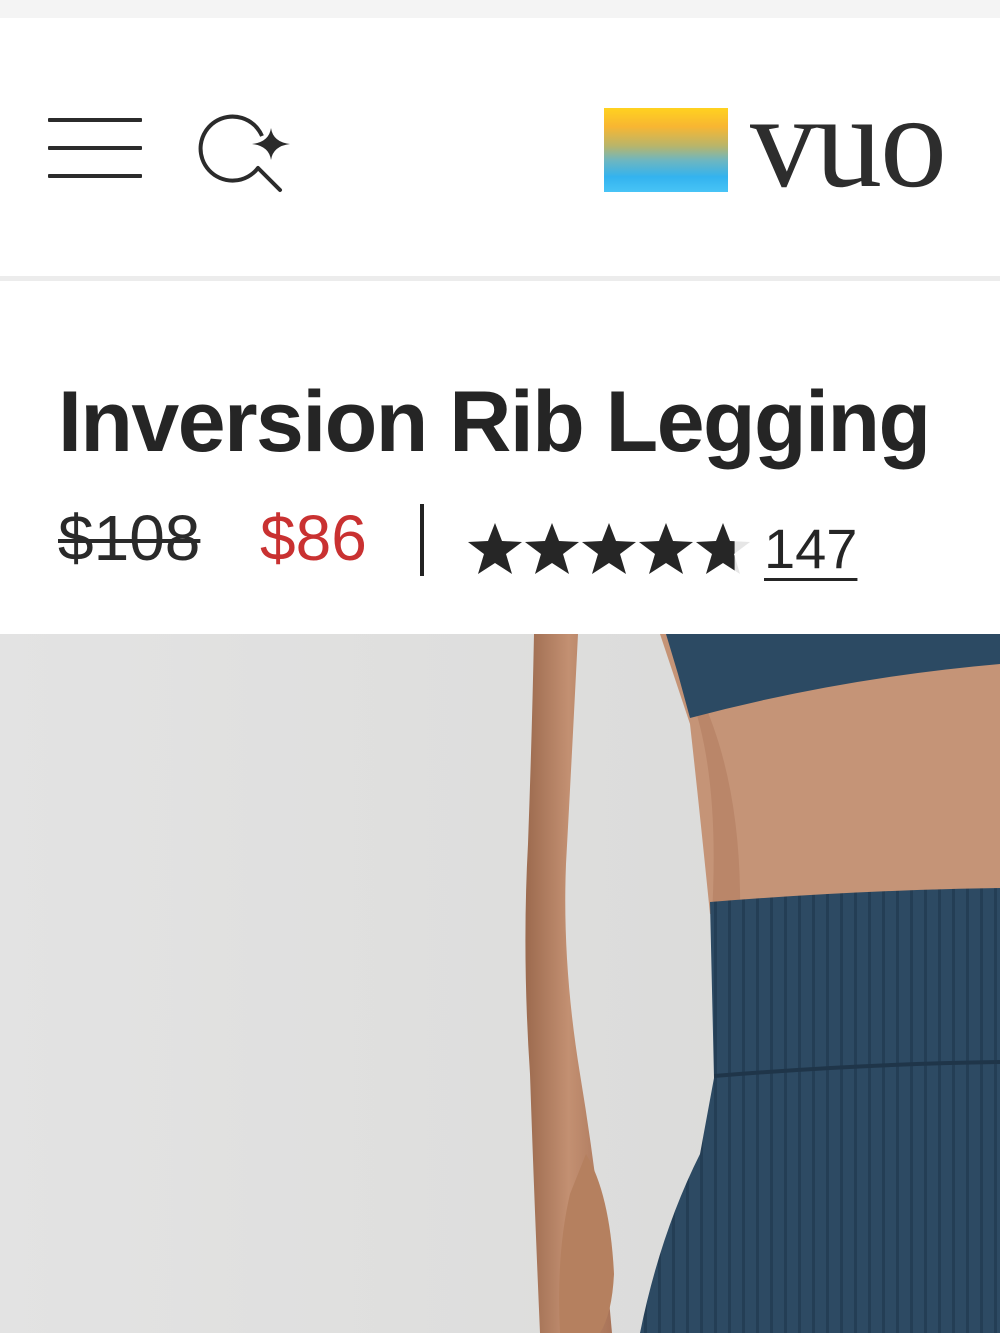  Describe the element at coordinates (129, 538) in the screenshot. I see `original-price: $108` at that location.